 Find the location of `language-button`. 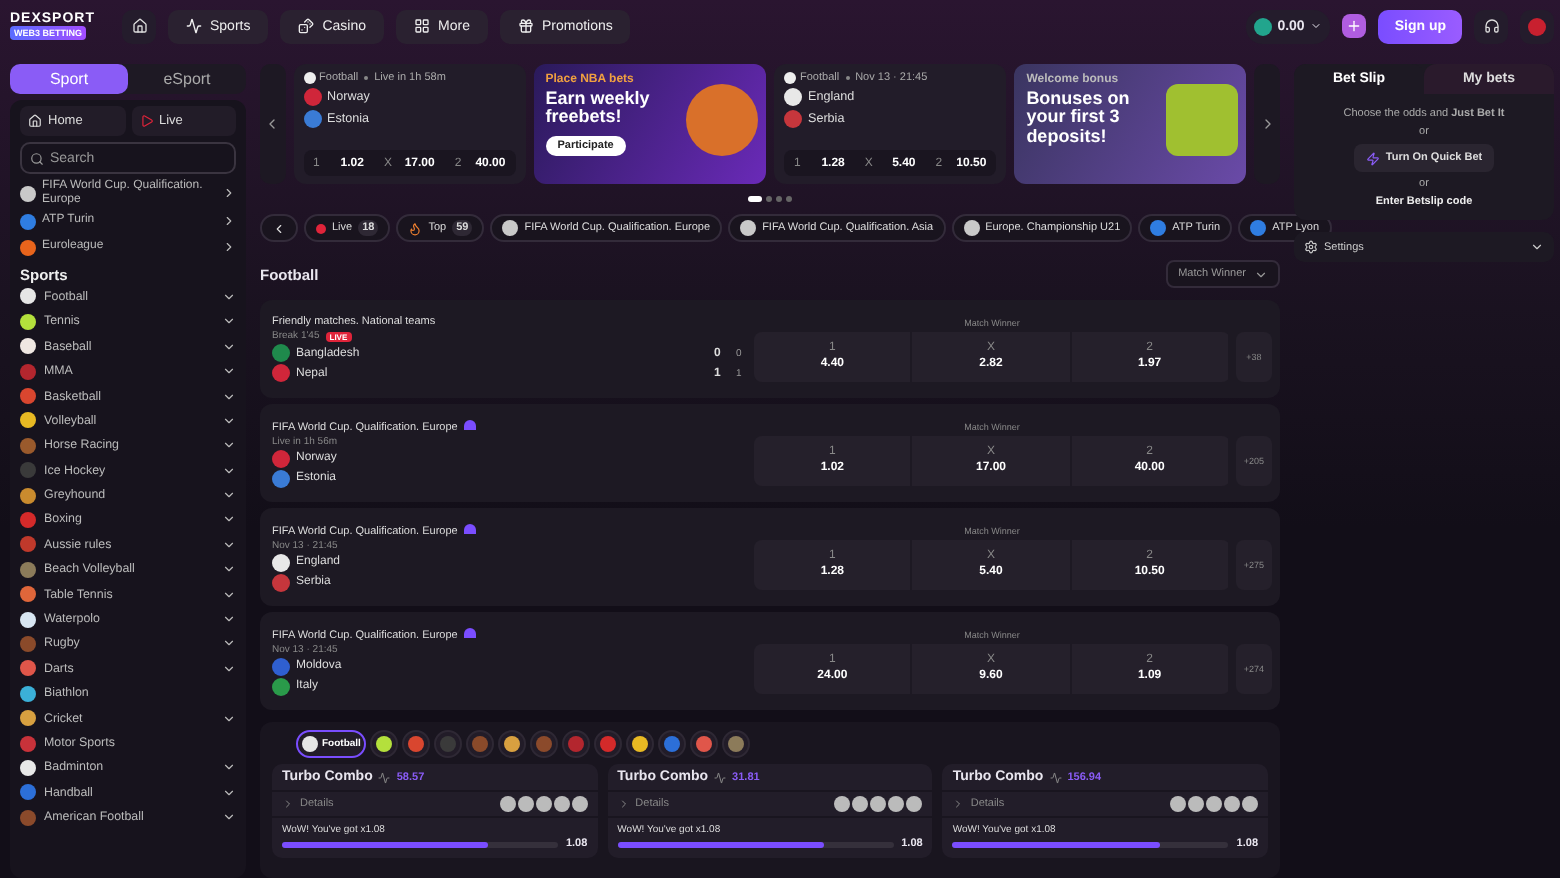

language-button is located at coordinates (1537, 26).